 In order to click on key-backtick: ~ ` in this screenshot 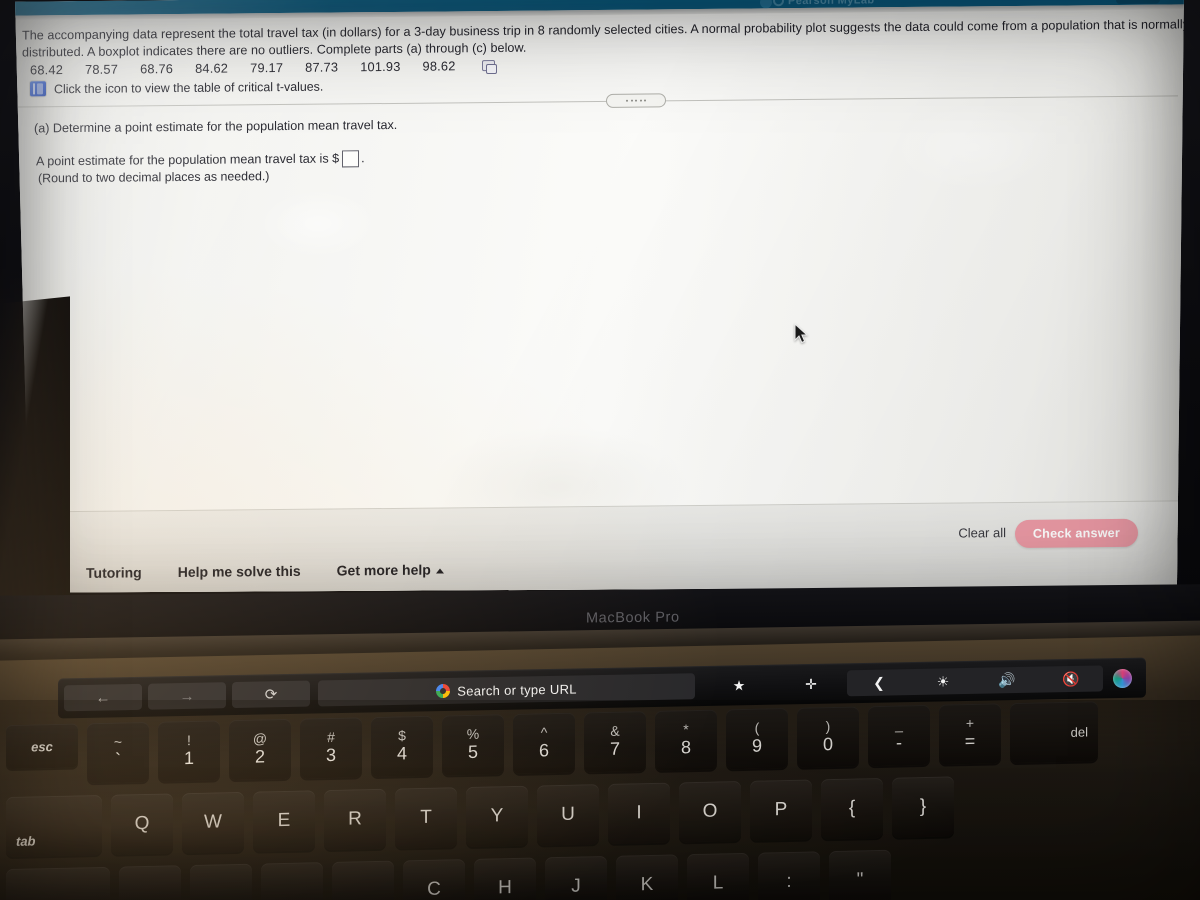, I will do `click(118, 752)`.